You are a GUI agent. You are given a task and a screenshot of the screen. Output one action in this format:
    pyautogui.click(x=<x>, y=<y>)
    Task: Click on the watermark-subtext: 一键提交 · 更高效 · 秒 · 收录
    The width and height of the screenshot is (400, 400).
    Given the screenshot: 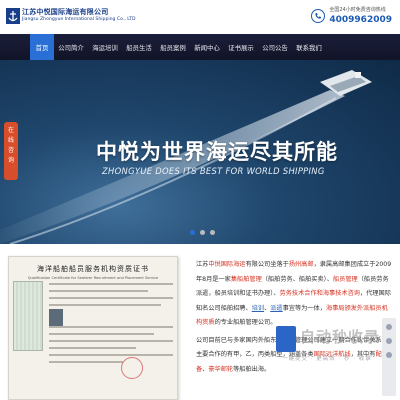 What is the action you would take?
    pyautogui.click(x=327, y=359)
    